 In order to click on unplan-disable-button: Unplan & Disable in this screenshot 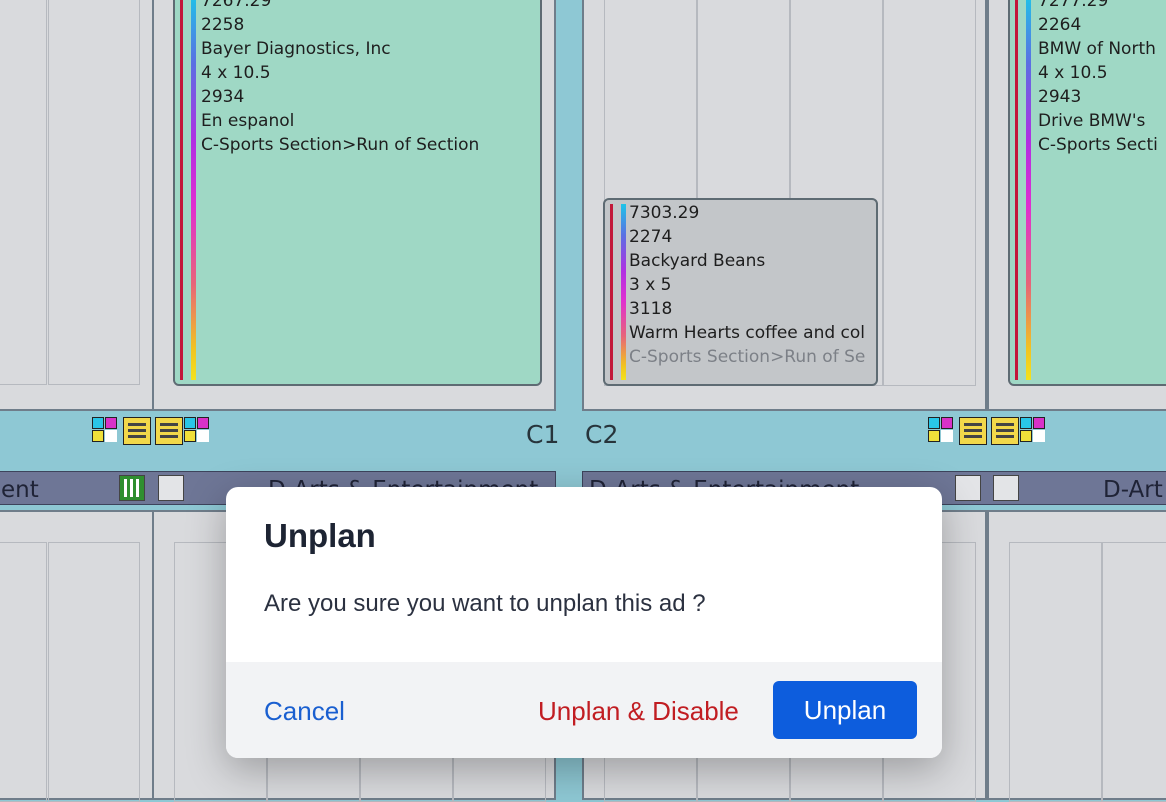, I will do `click(638, 711)`.